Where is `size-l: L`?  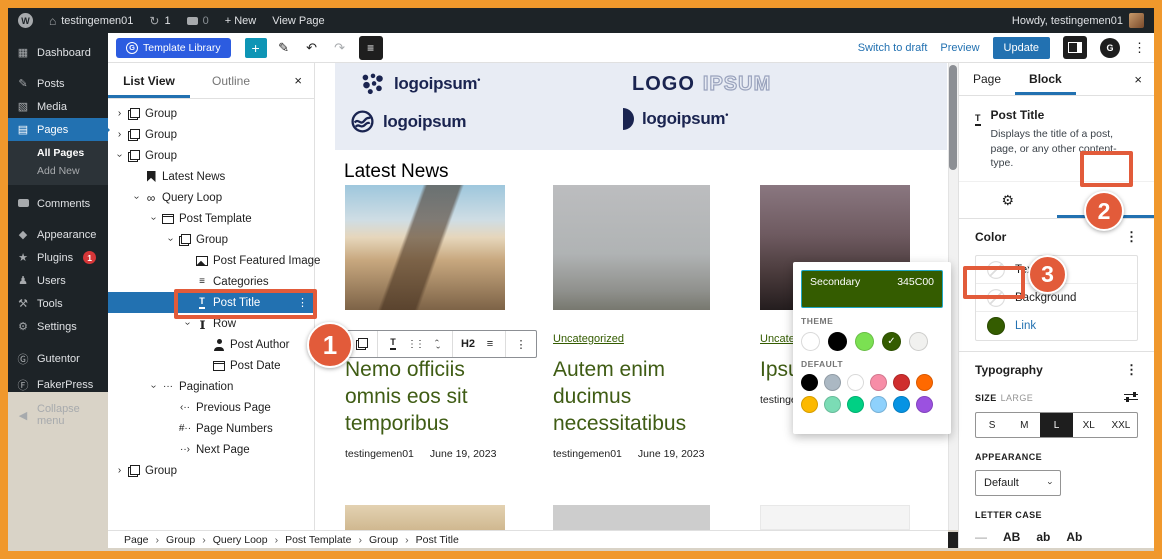
size-l: L is located at coordinates (1056, 425).